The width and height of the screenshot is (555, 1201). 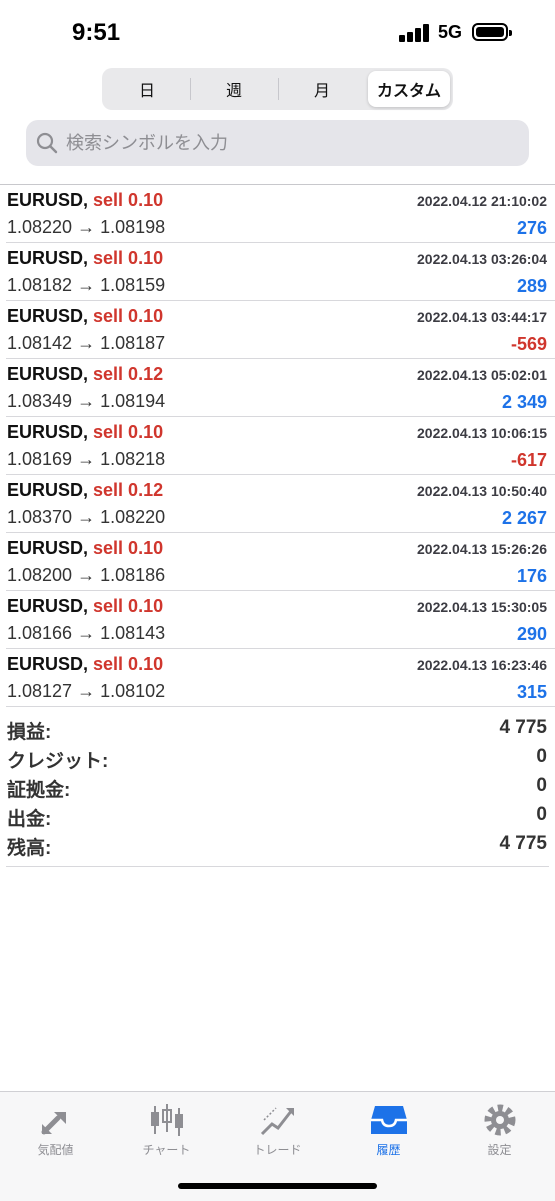 What do you see at coordinates (147, 89) in the screenshot?
I see `segment-day: 日` at bounding box center [147, 89].